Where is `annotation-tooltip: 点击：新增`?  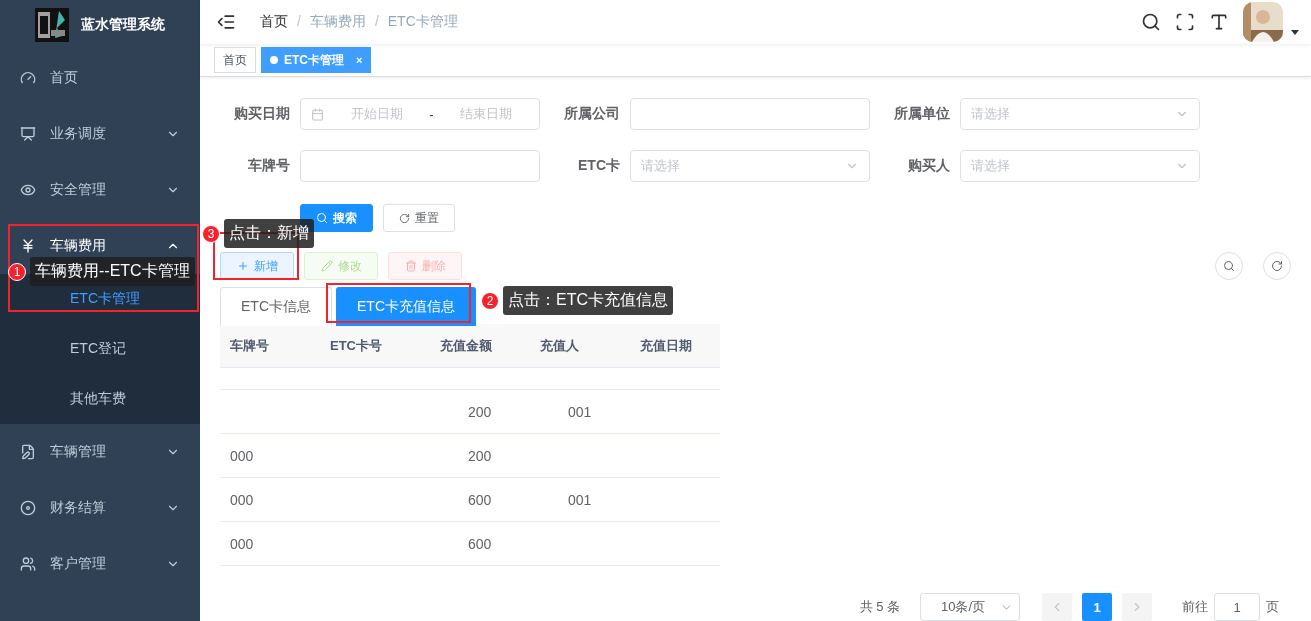 annotation-tooltip: 点击：新增 is located at coordinates (269, 233).